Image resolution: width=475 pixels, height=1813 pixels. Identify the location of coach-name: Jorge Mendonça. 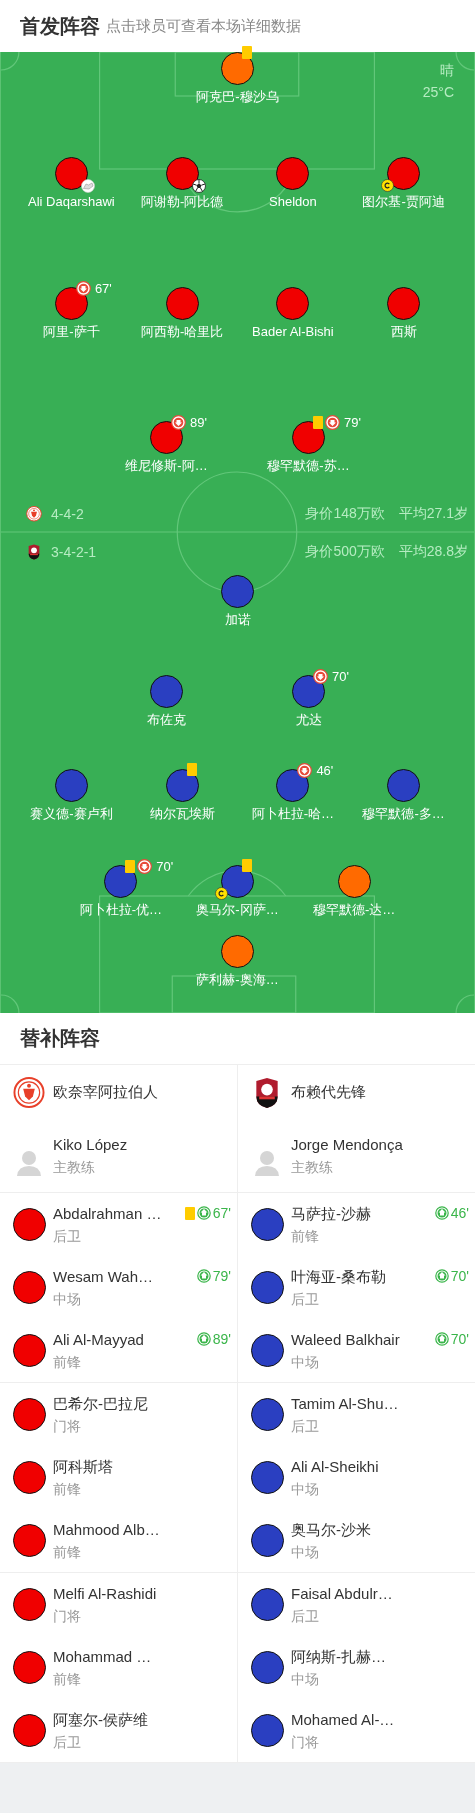
(347, 1145).